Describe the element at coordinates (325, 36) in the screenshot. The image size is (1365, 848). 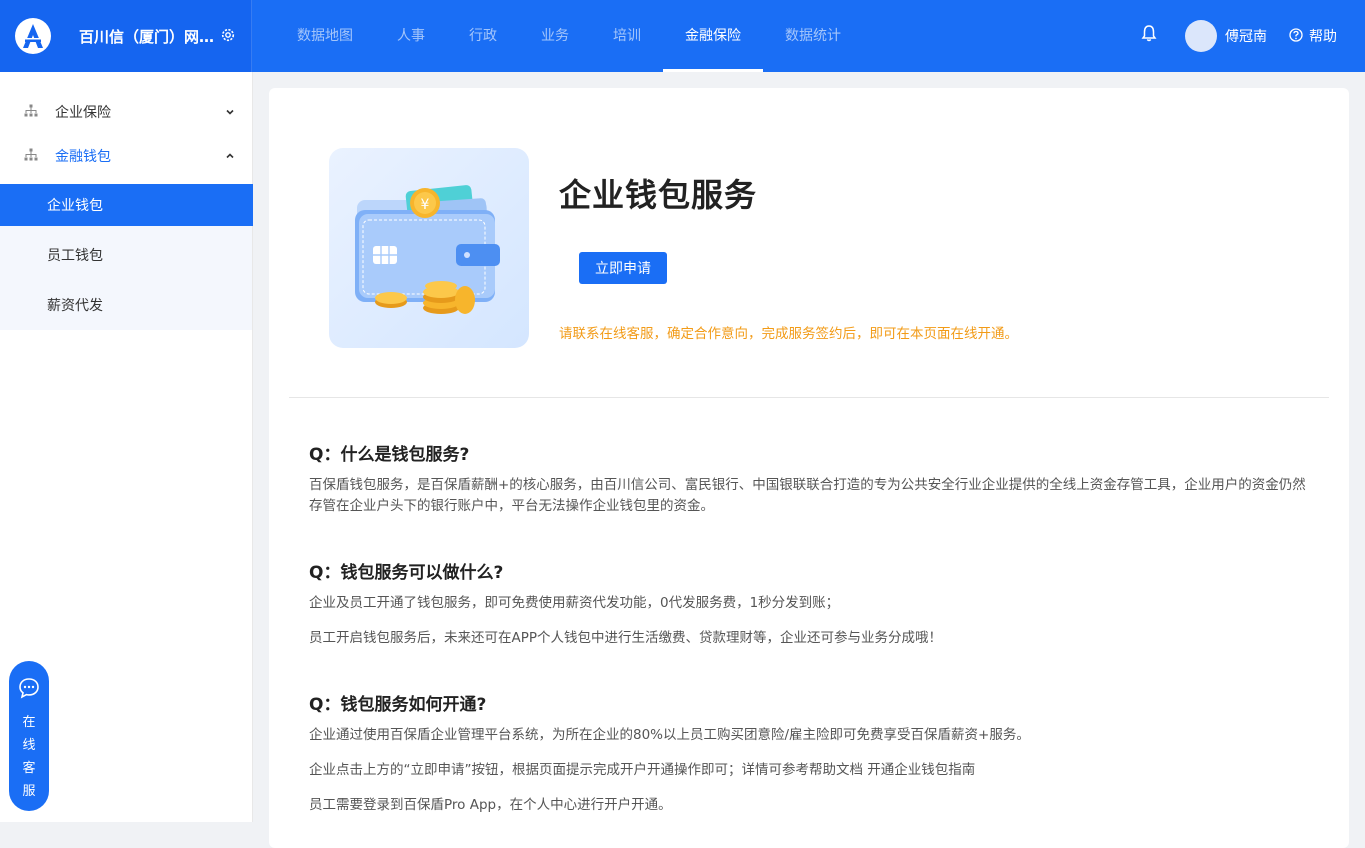
I see `nav-data-map: 数据地图` at that location.